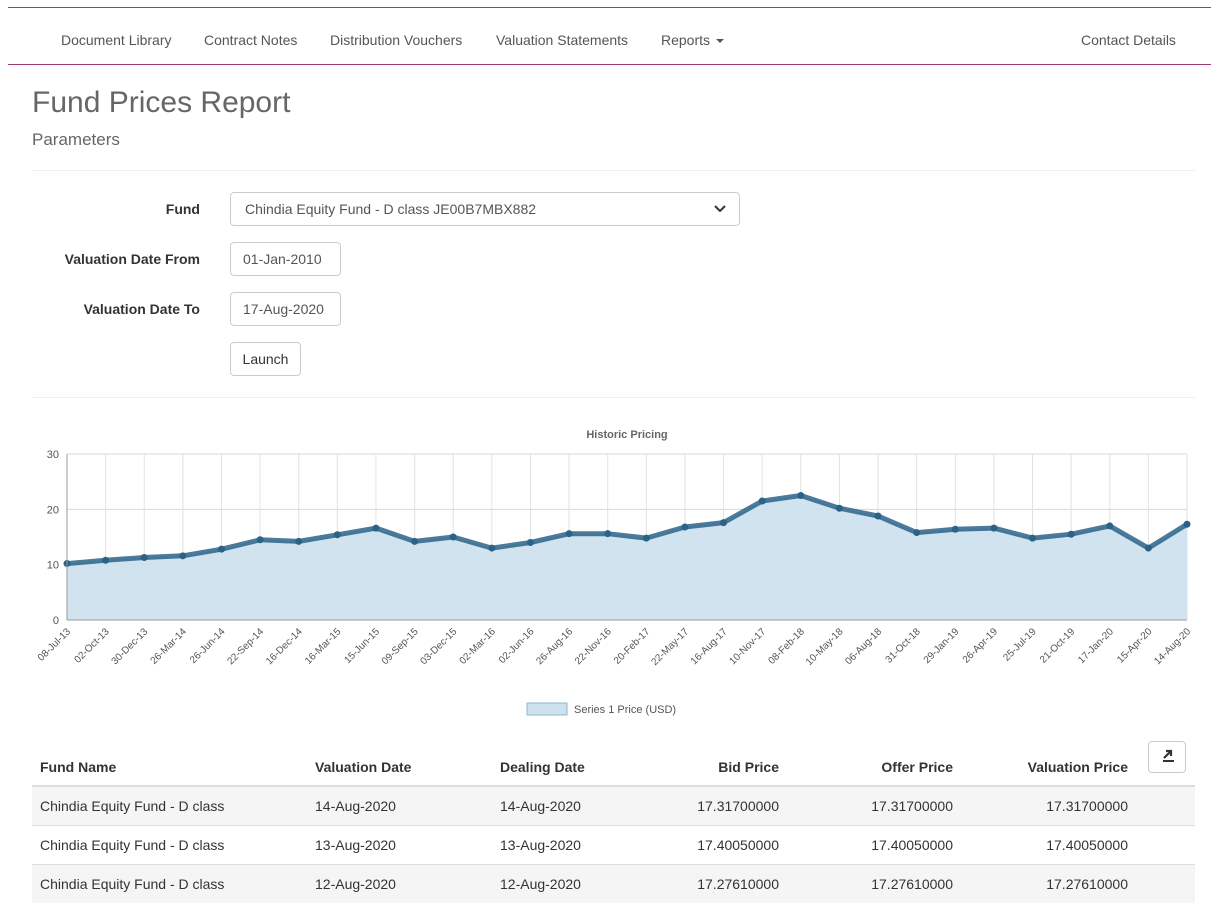 This screenshot has width=1211, height=903. I want to click on cell-bid-price: 17.40050000, so click(709, 845).